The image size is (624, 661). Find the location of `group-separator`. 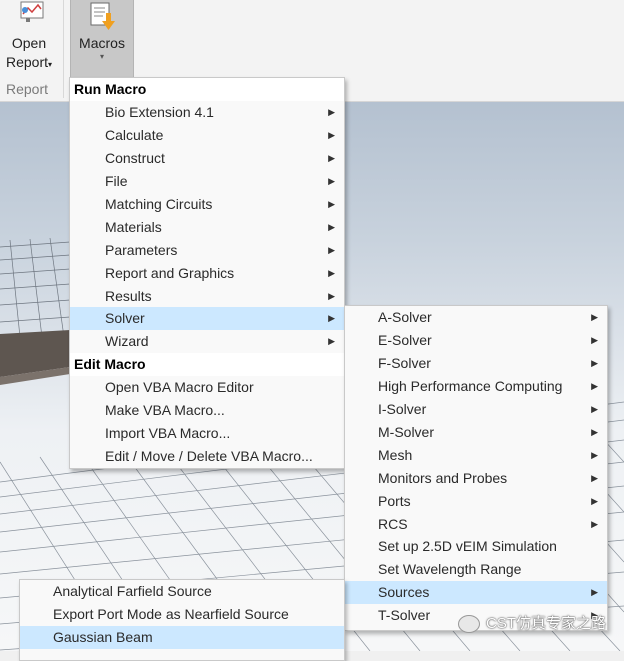

group-separator is located at coordinates (63, 49).